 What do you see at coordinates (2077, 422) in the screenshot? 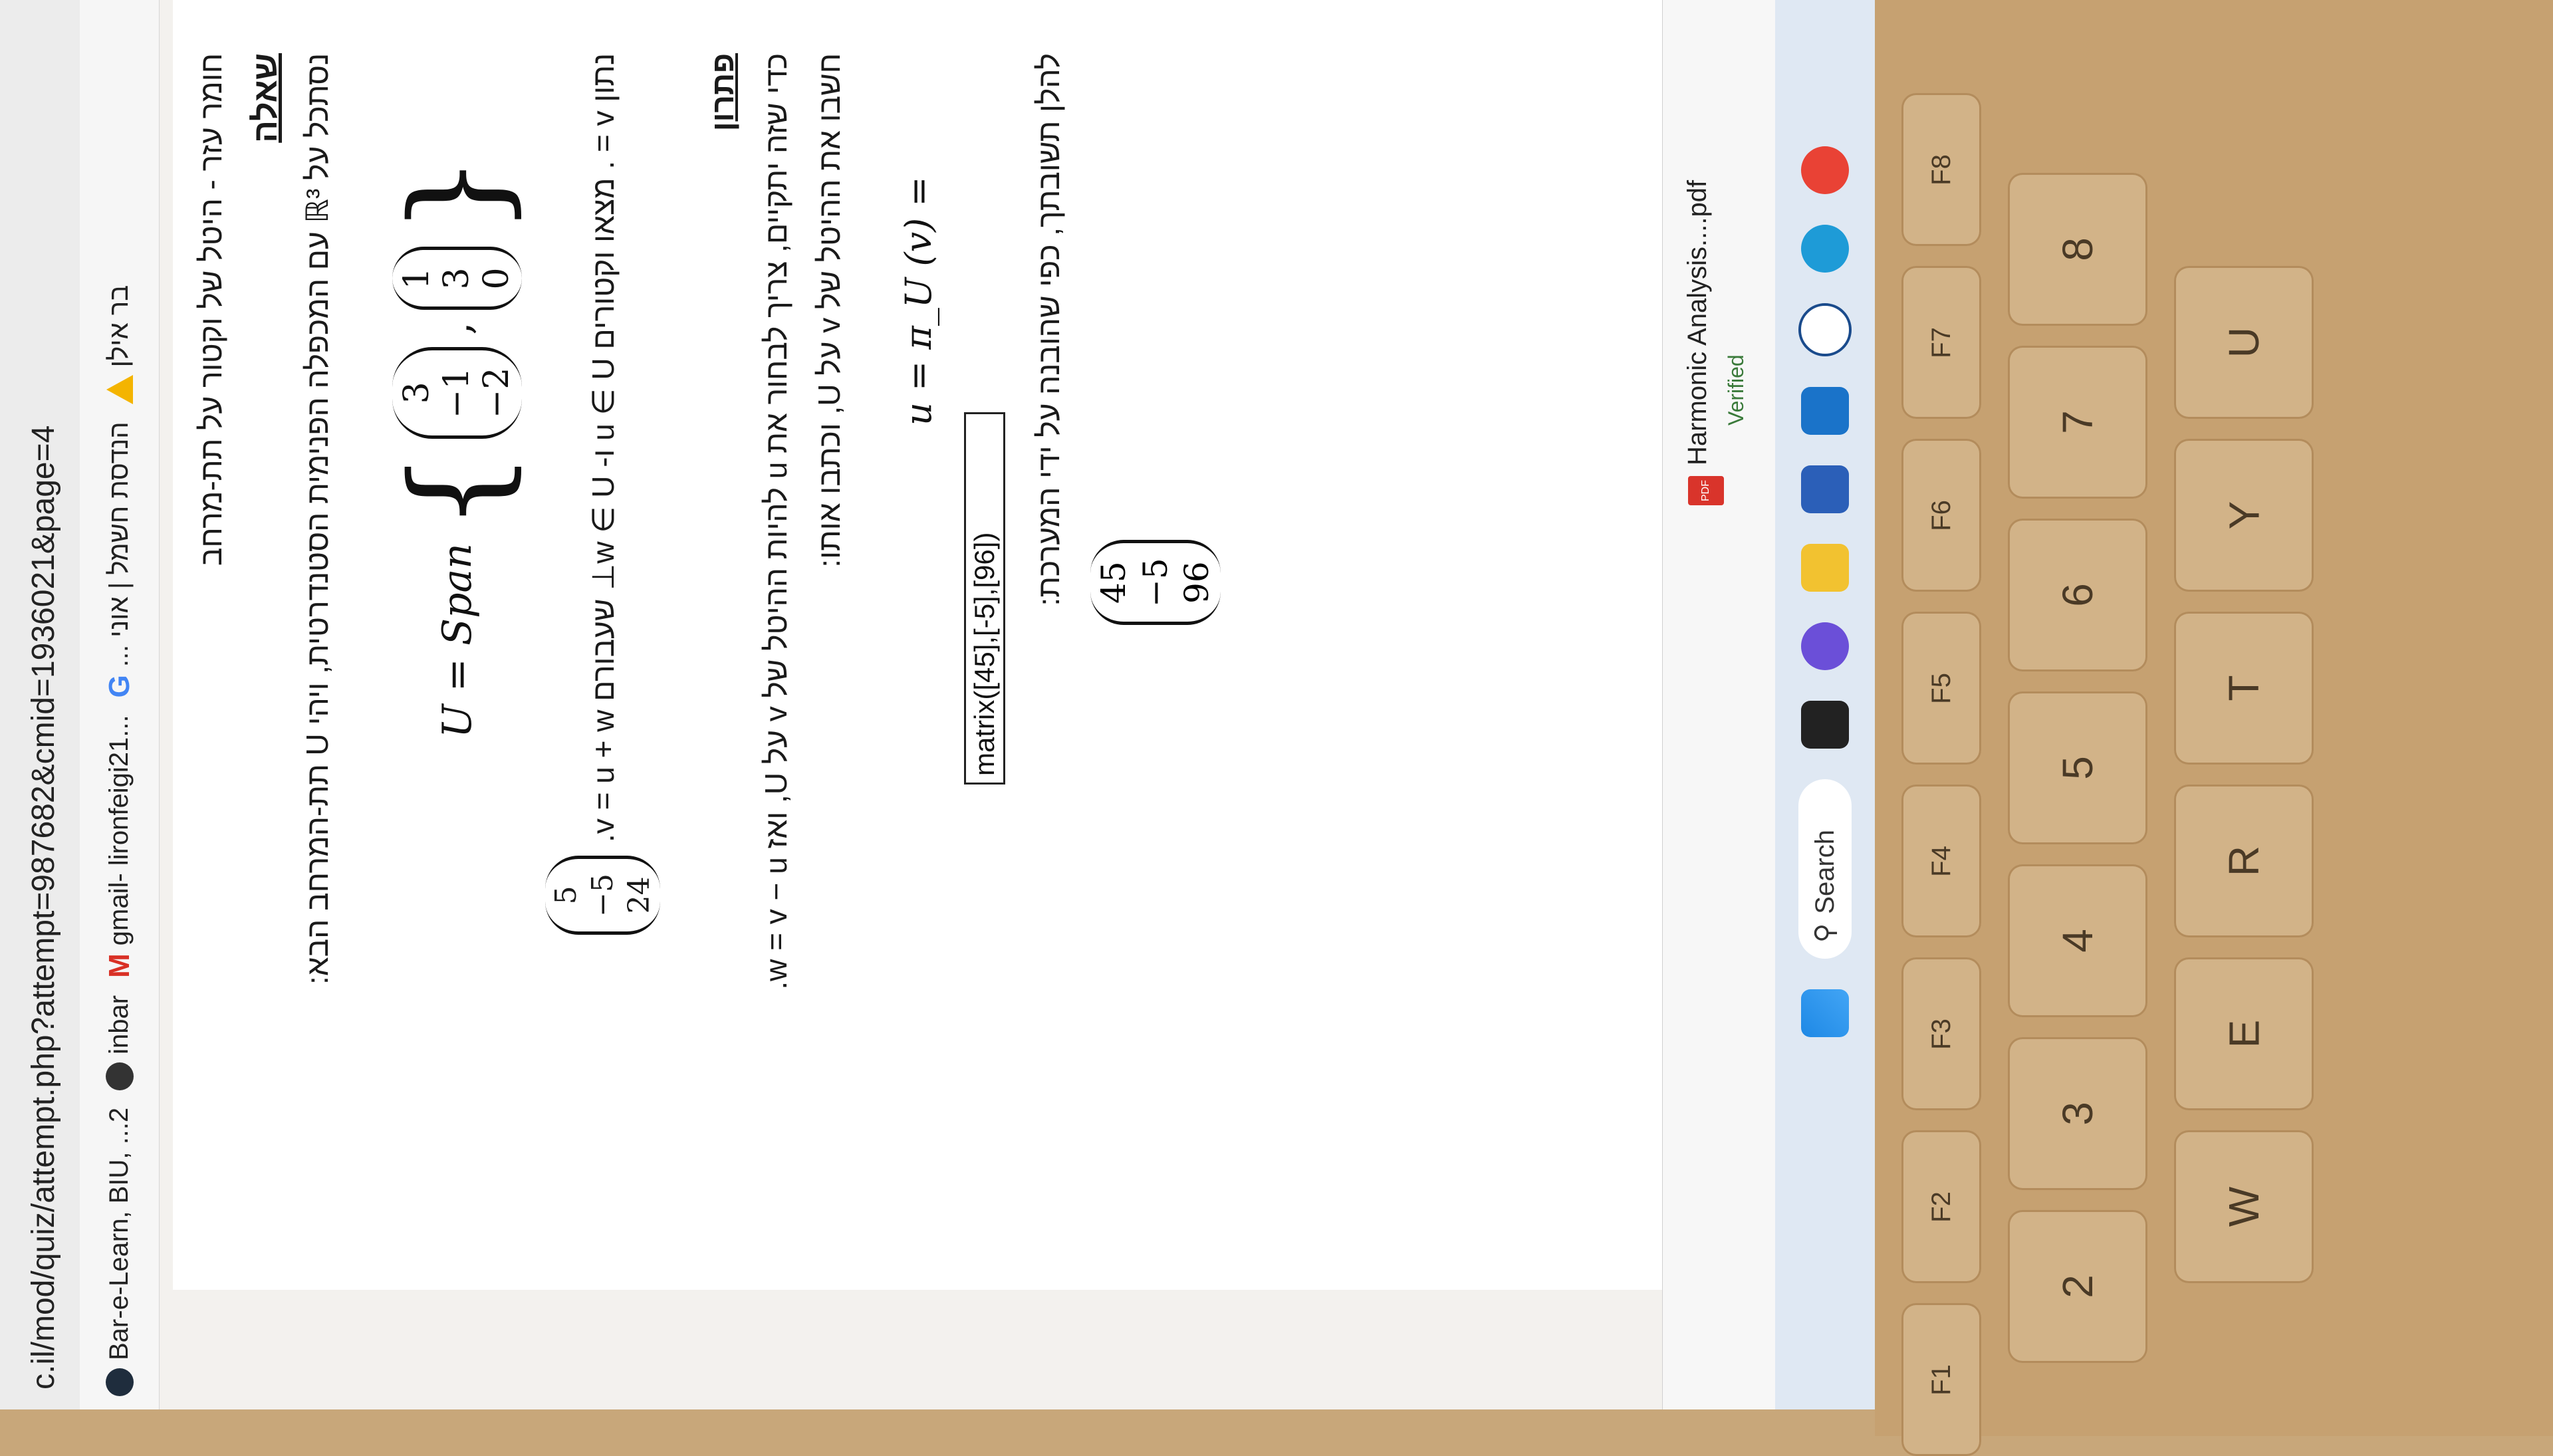
I see `key-7: 7` at bounding box center [2077, 422].